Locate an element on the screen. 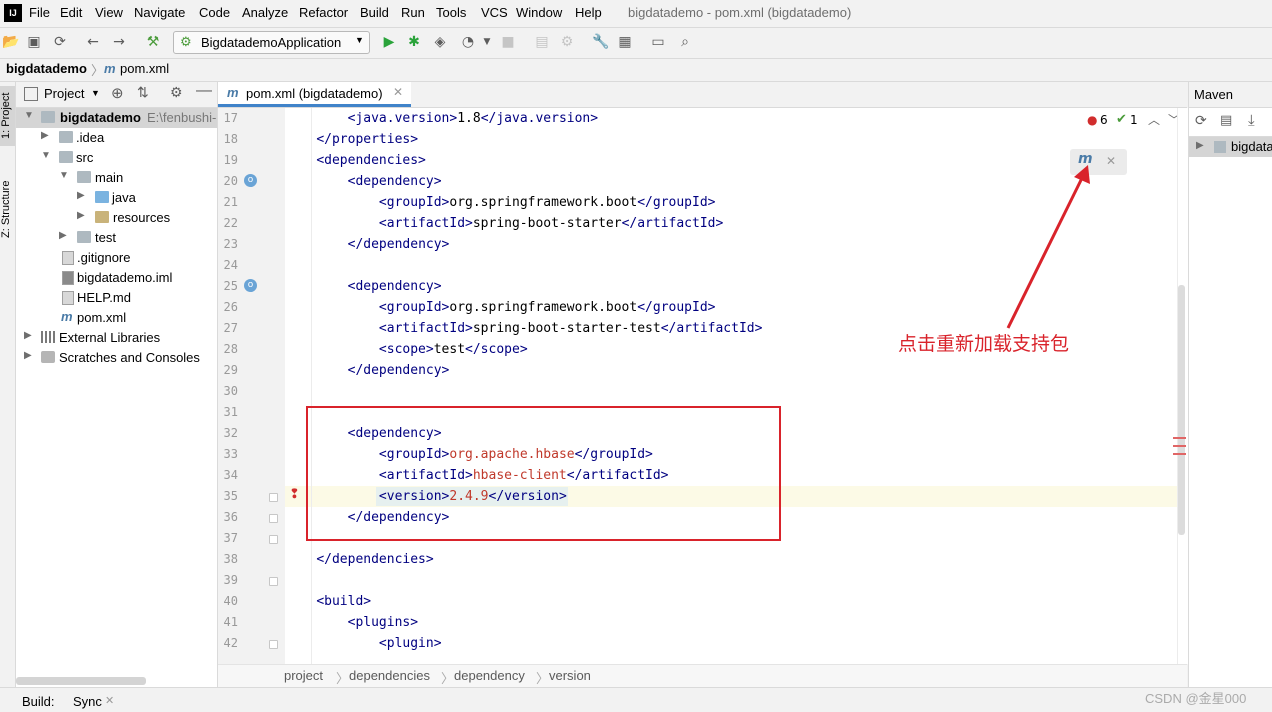  run-icon: ▶ is located at coordinates (389, 42).